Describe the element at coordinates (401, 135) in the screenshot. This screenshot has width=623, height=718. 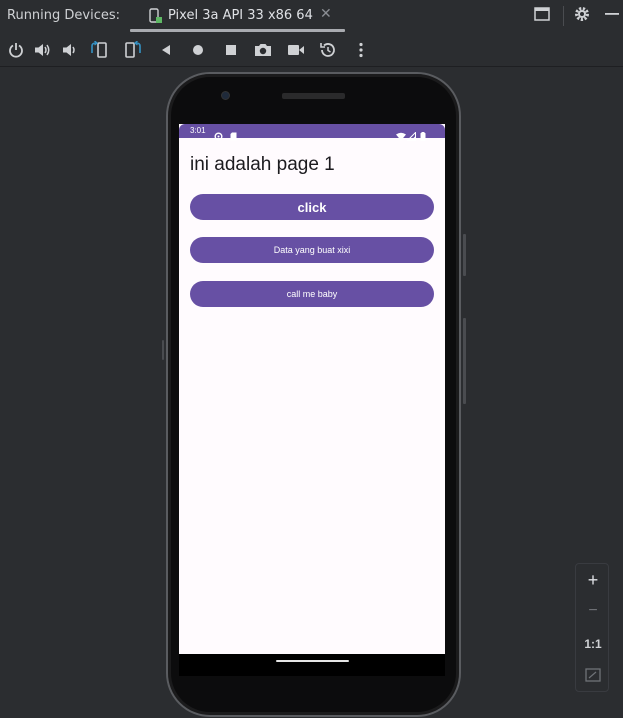
I see `wifi-icon` at that location.